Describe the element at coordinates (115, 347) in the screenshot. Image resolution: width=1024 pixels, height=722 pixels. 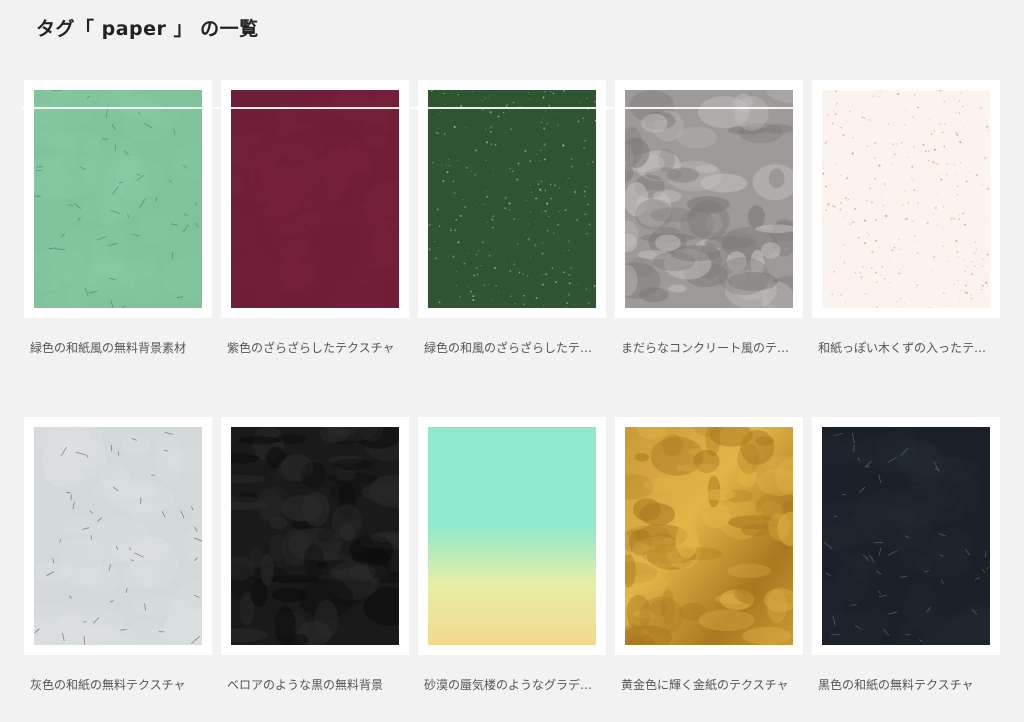
I see `texture-caption: 緑色の和紙風の無料背景素材` at that location.